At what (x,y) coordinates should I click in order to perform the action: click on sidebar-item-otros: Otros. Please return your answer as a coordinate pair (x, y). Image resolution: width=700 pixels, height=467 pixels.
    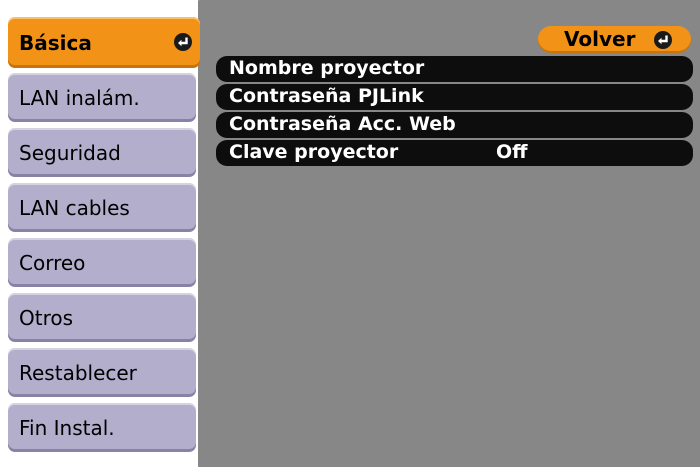
    Looking at the image, I should click on (102, 317).